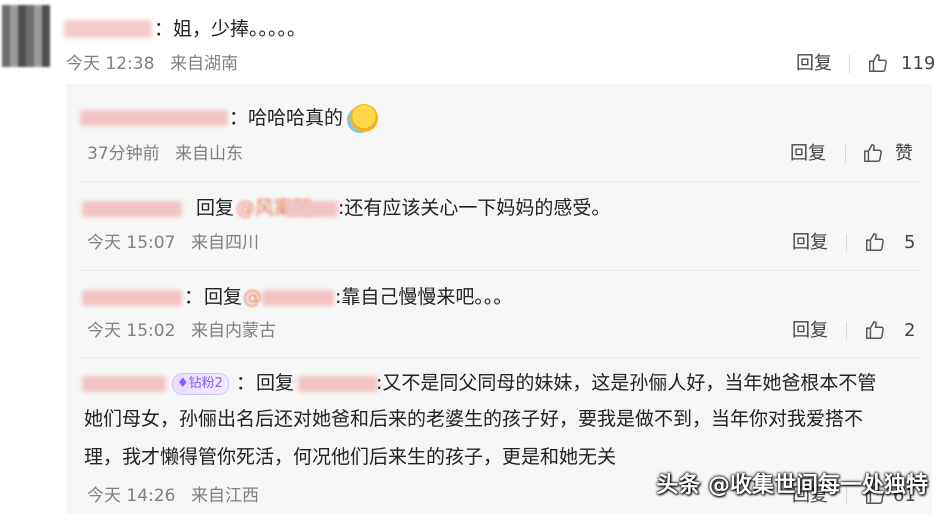 This screenshot has height=514, width=946. Describe the element at coordinates (131, 243) in the screenshot. I see `reply-time: 今天 15:07` at that location.